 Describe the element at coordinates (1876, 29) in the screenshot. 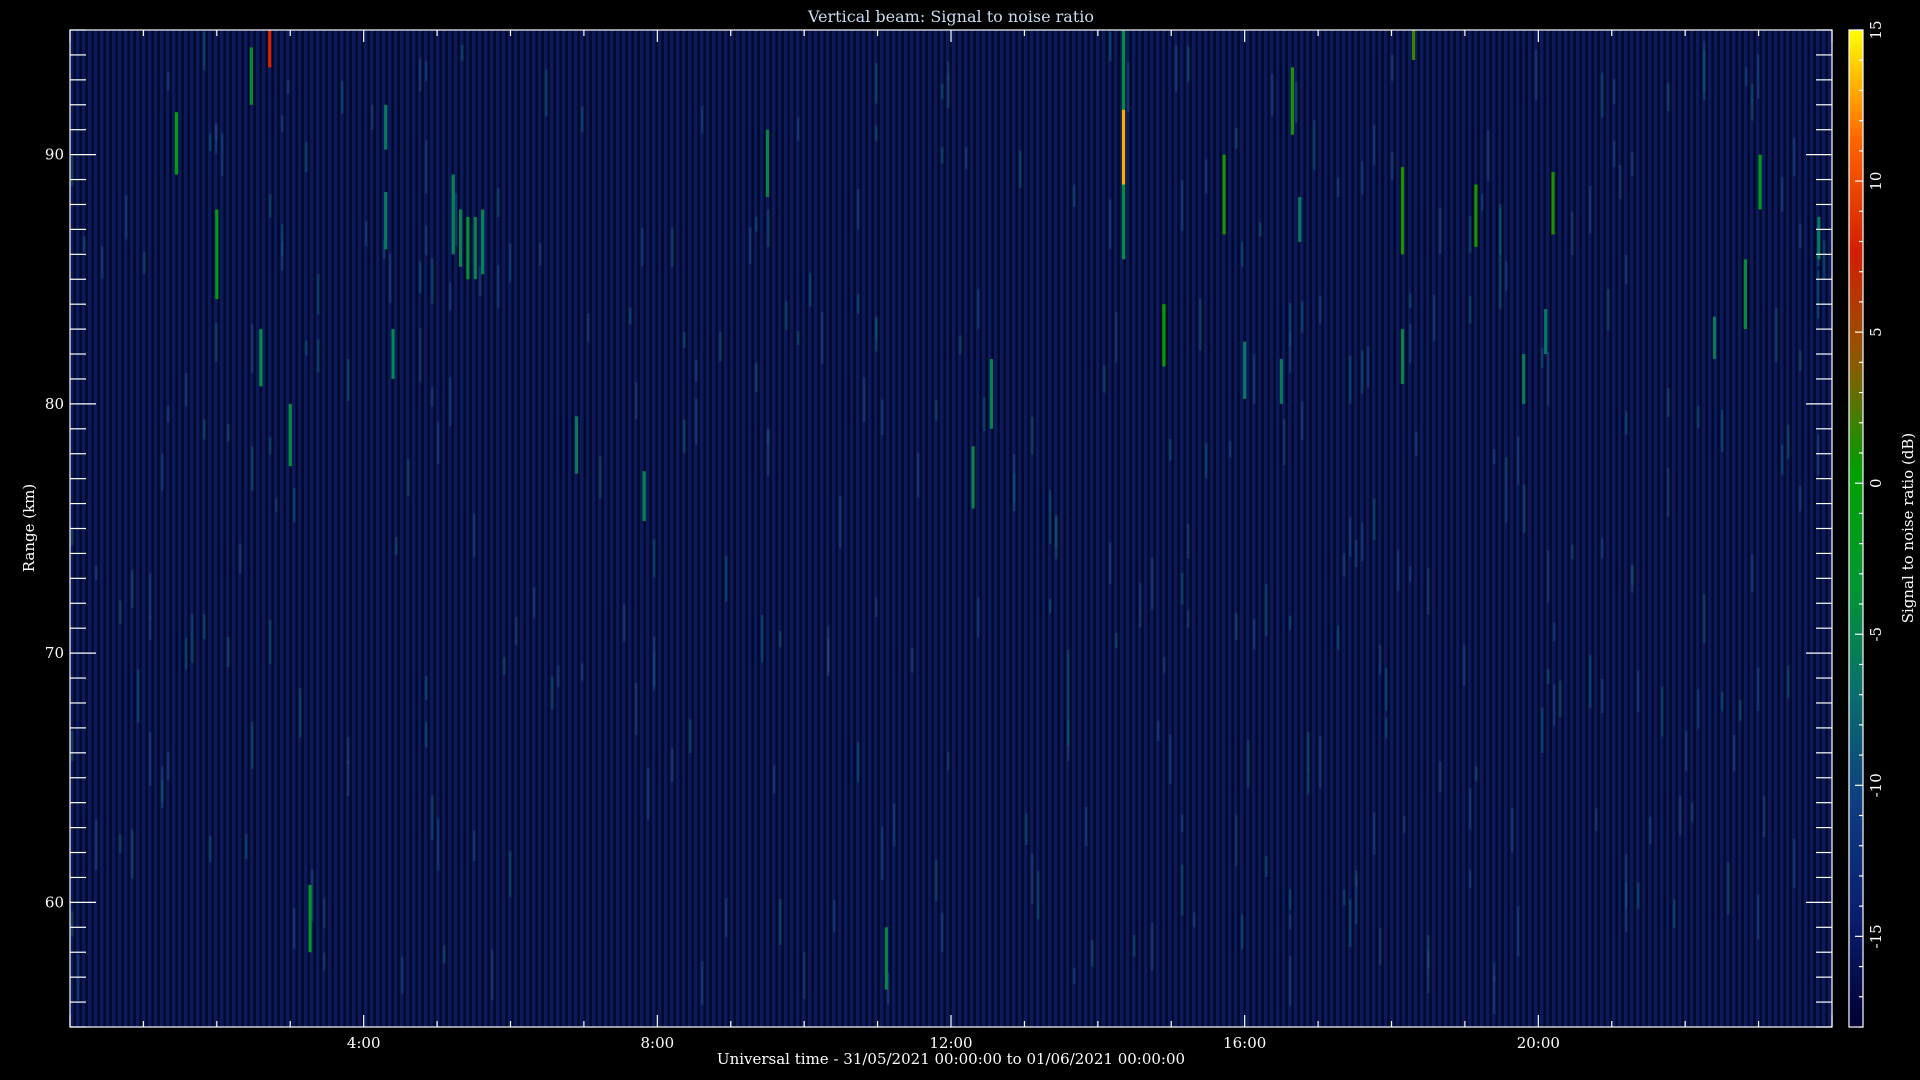

I see `colorbar-tick-label: 15` at that location.